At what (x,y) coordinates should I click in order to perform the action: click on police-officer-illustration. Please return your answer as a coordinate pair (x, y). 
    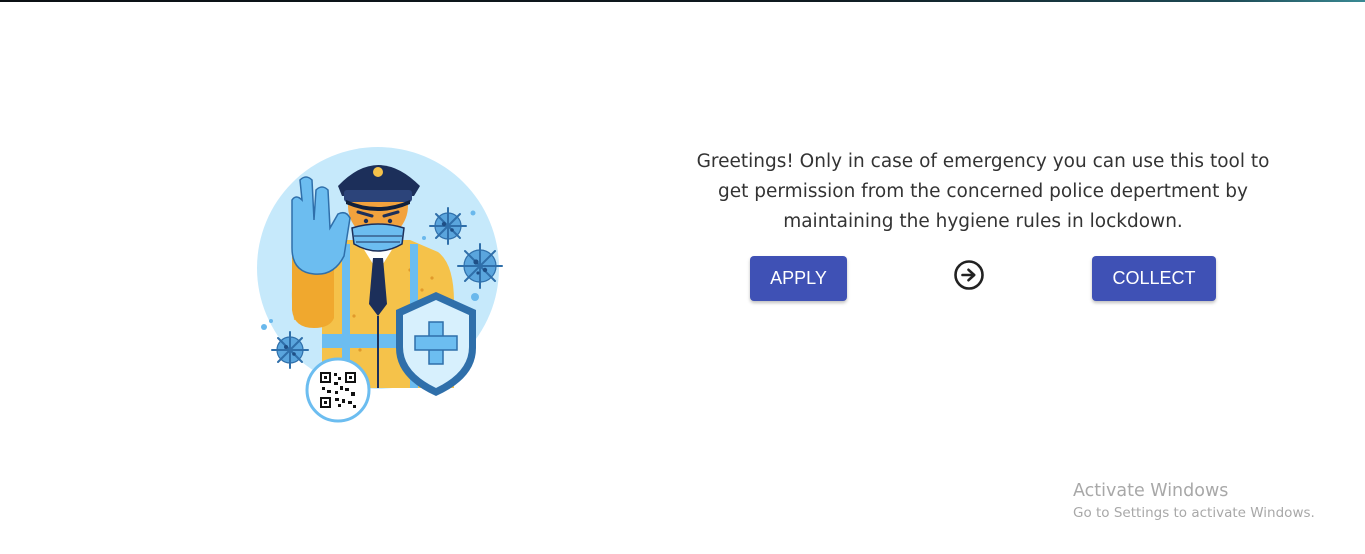
    Looking at the image, I should click on (385, 285).